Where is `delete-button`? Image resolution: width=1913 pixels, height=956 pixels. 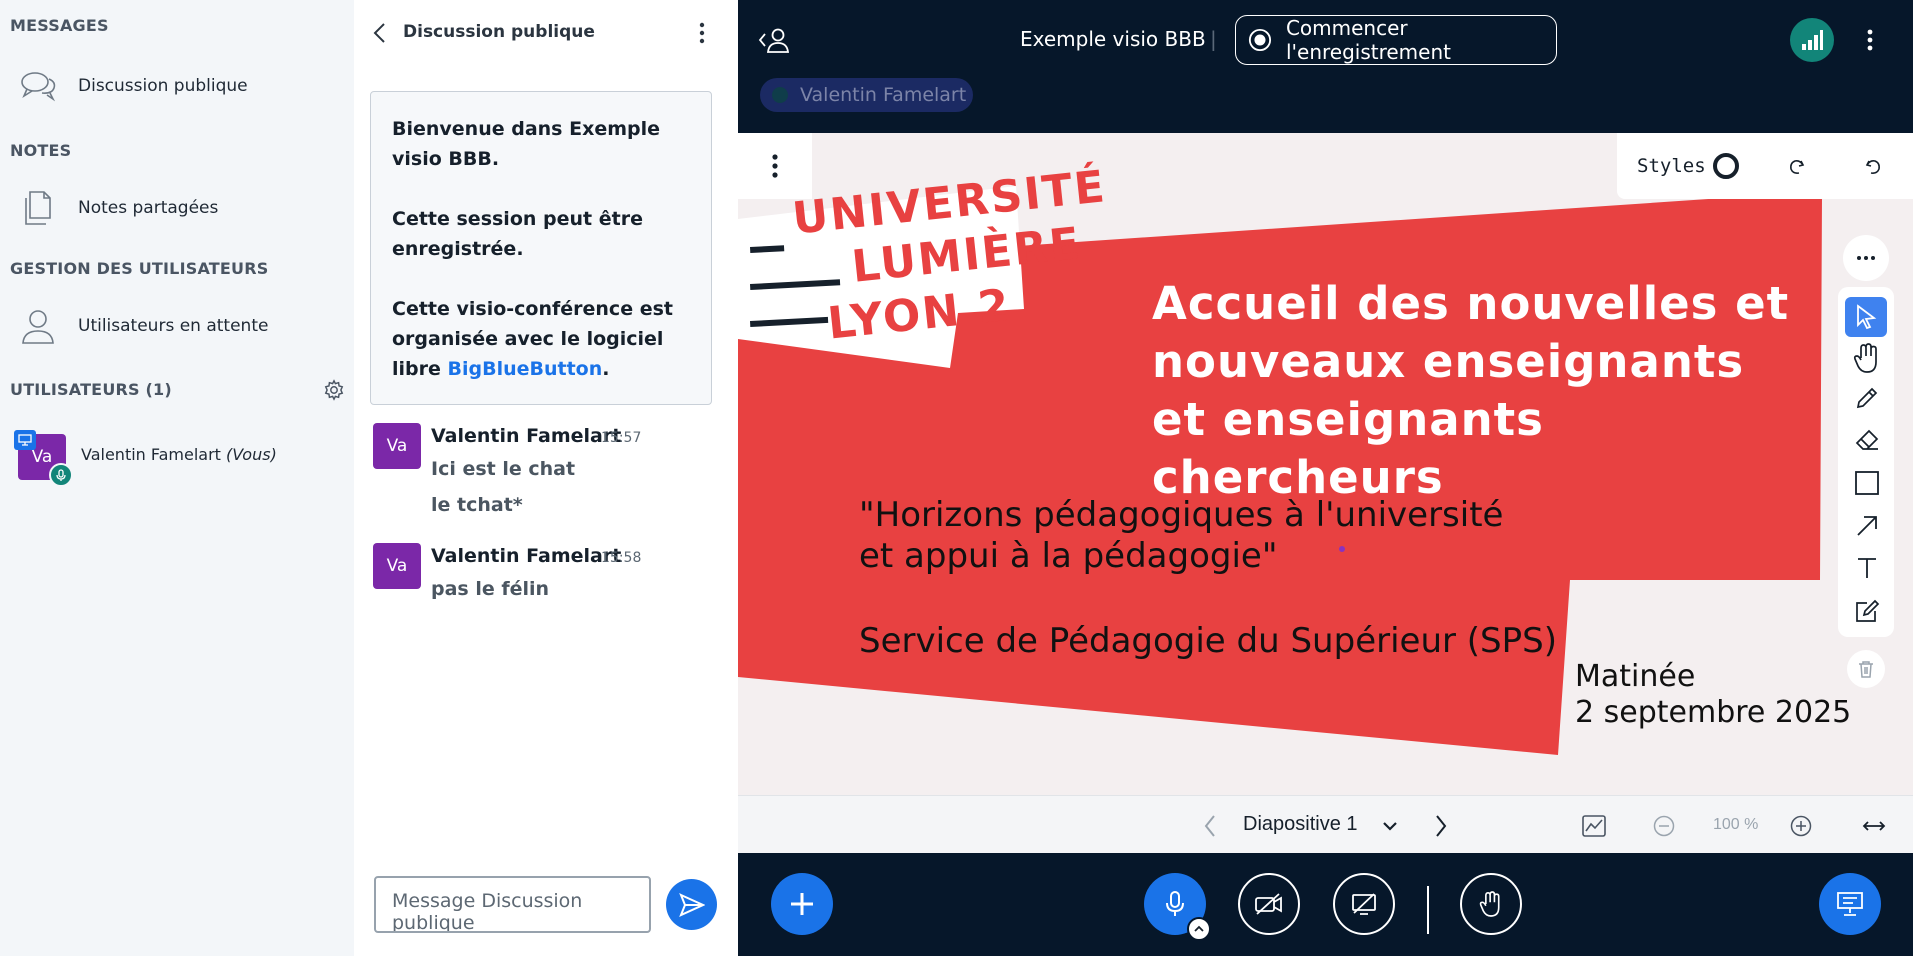
delete-button is located at coordinates (1866, 669).